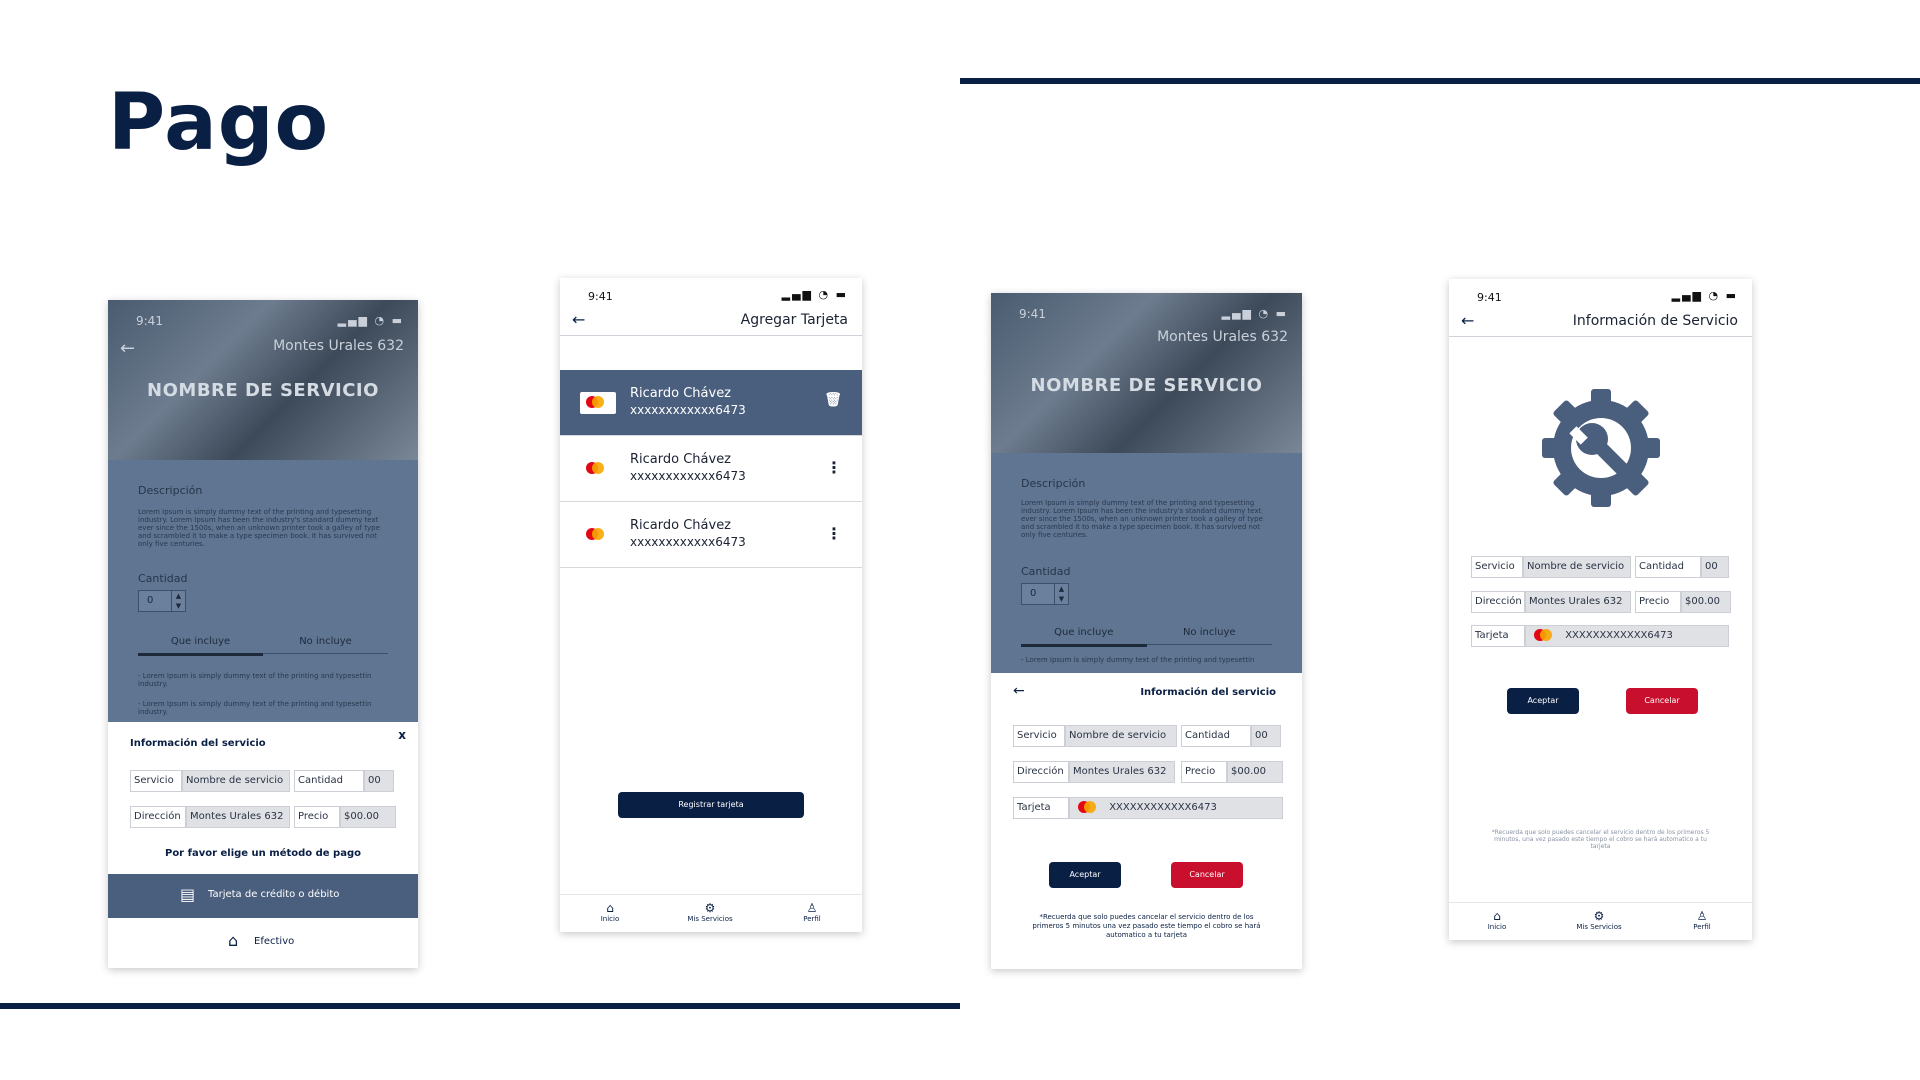 Image resolution: width=1920 pixels, height=1080 pixels. What do you see at coordinates (1497, 916) in the screenshot?
I see `home-icon: ⌂` at bounding box center [1497, 916].